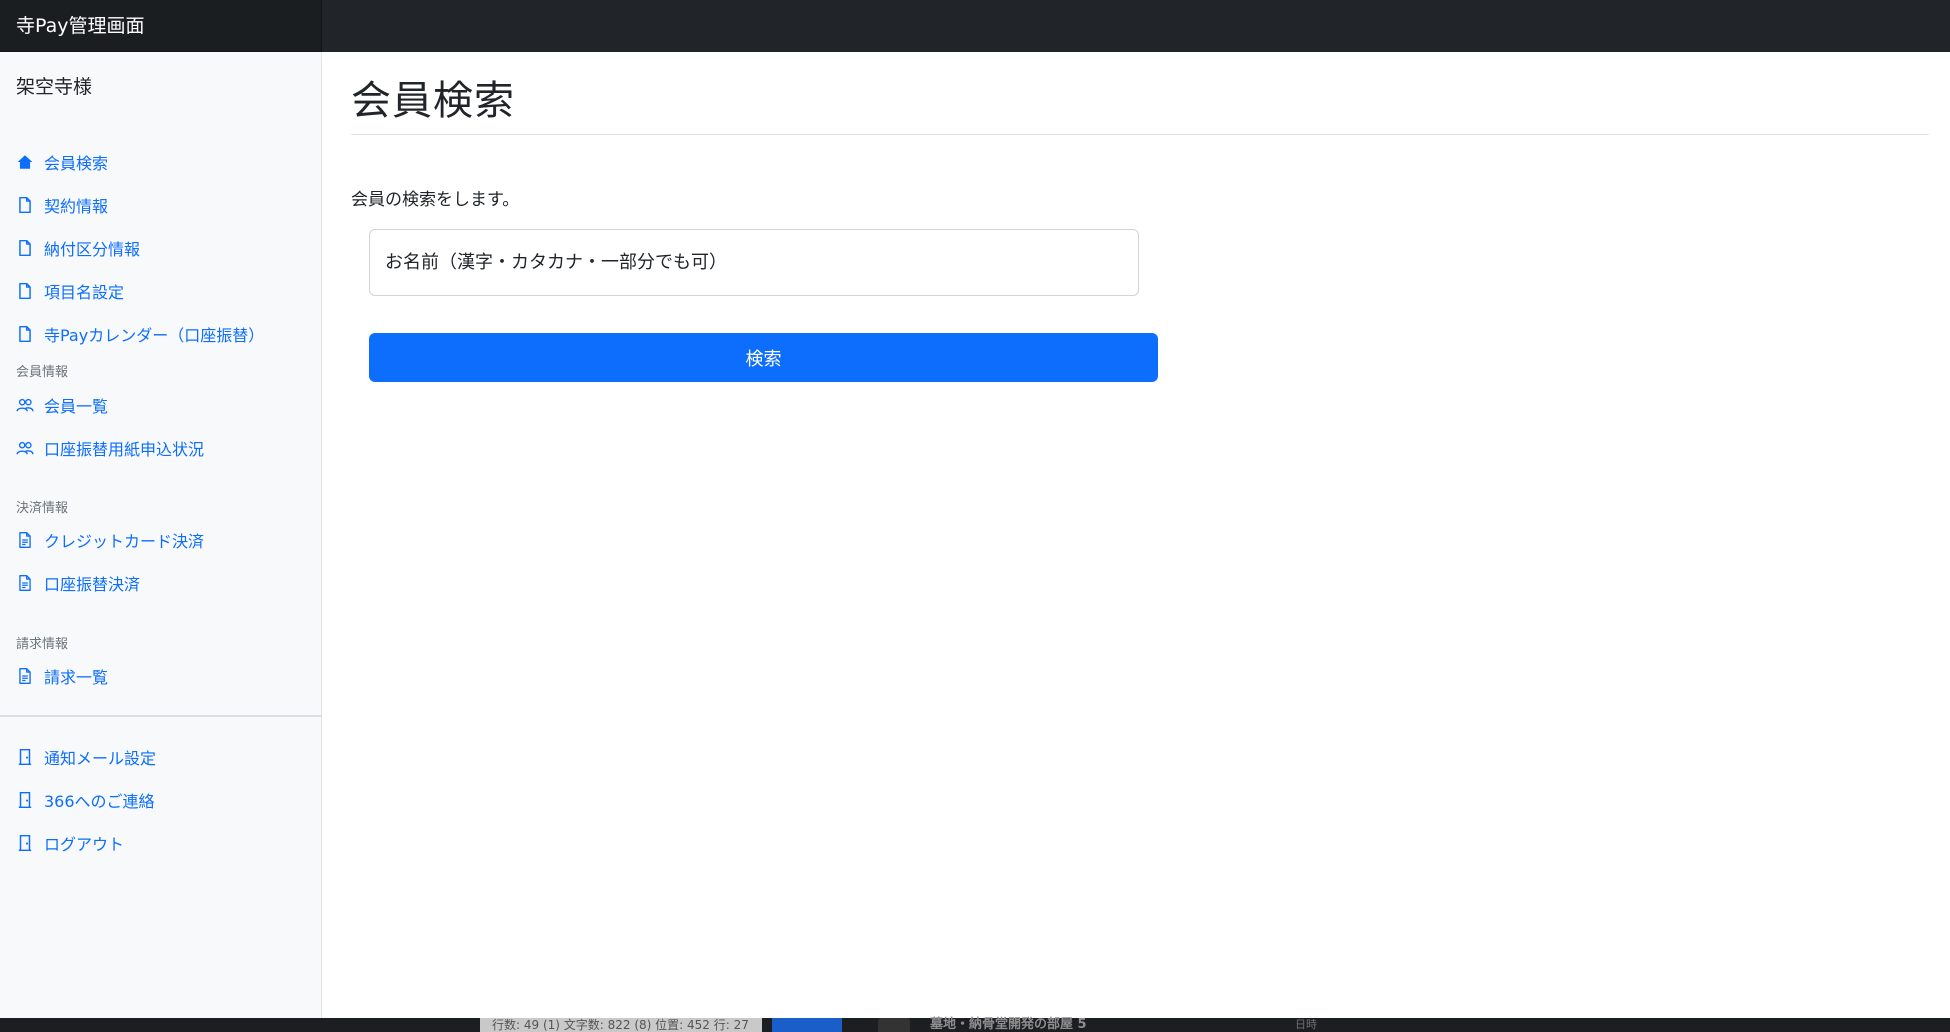 The image size is (1950, 1032). I want to click on sidebar-item-transfer-form-status: 口座振替用紙申込状況, so click(110, 448).